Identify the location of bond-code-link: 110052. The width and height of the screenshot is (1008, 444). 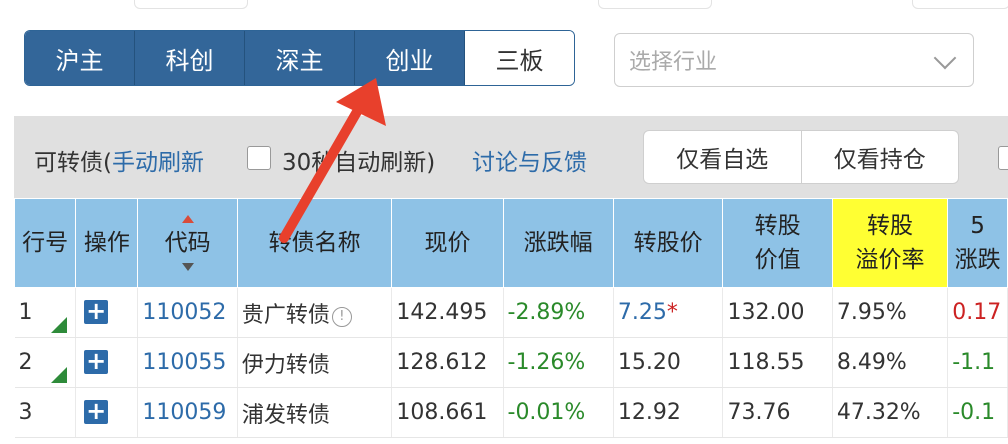
(187, 312).